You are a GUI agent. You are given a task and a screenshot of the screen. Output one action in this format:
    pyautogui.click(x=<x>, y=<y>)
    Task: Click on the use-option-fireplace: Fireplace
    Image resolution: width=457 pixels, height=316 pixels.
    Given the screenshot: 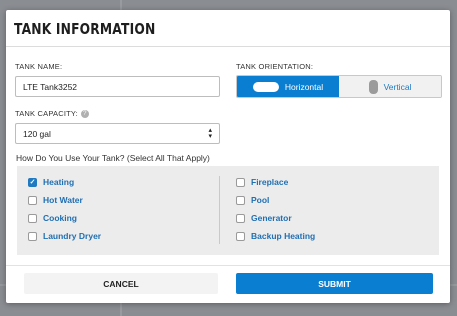 What is the action you would take?
    pyautogui.click(x=262, y=182)
    